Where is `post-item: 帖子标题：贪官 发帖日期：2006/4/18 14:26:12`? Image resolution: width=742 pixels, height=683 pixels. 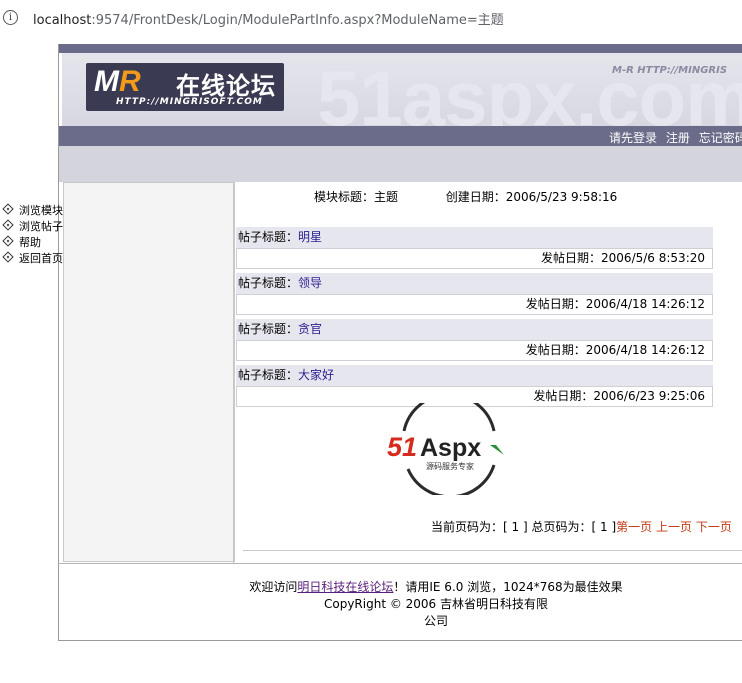 post-item: 帖子标题：贪官 发帖日期：2006/4/18 14:26:12 is located at coordinates (474, 340).